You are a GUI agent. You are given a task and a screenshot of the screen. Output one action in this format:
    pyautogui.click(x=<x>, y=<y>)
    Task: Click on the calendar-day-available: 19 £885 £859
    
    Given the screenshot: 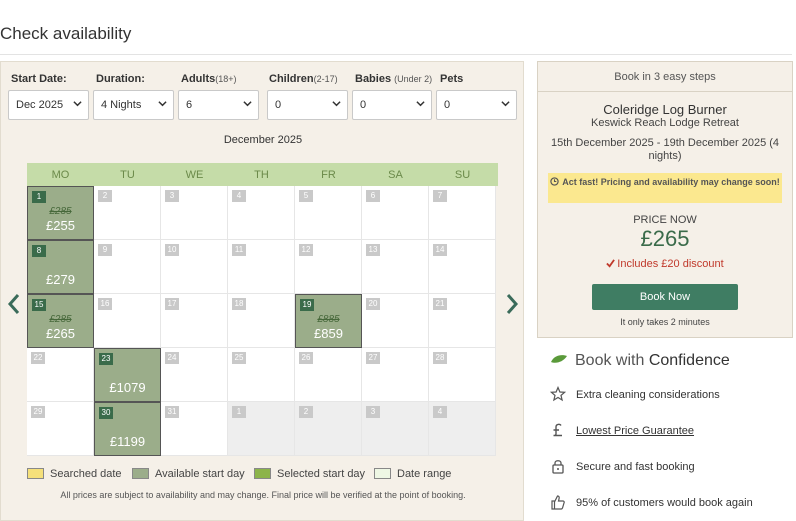 What is the action you would take?
    pyautogui.click(x=328, y=321)
    